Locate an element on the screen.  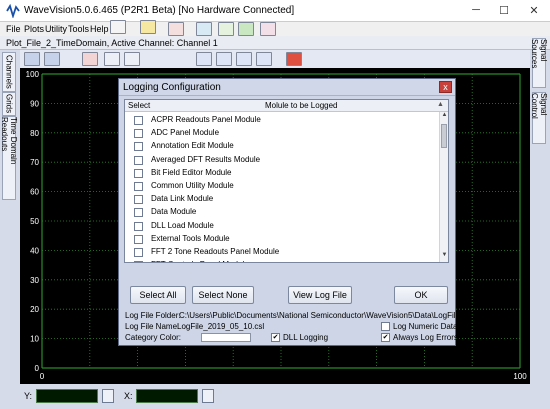
list-item: FFT Controls Panel Module is located at coordinates (282, 260).